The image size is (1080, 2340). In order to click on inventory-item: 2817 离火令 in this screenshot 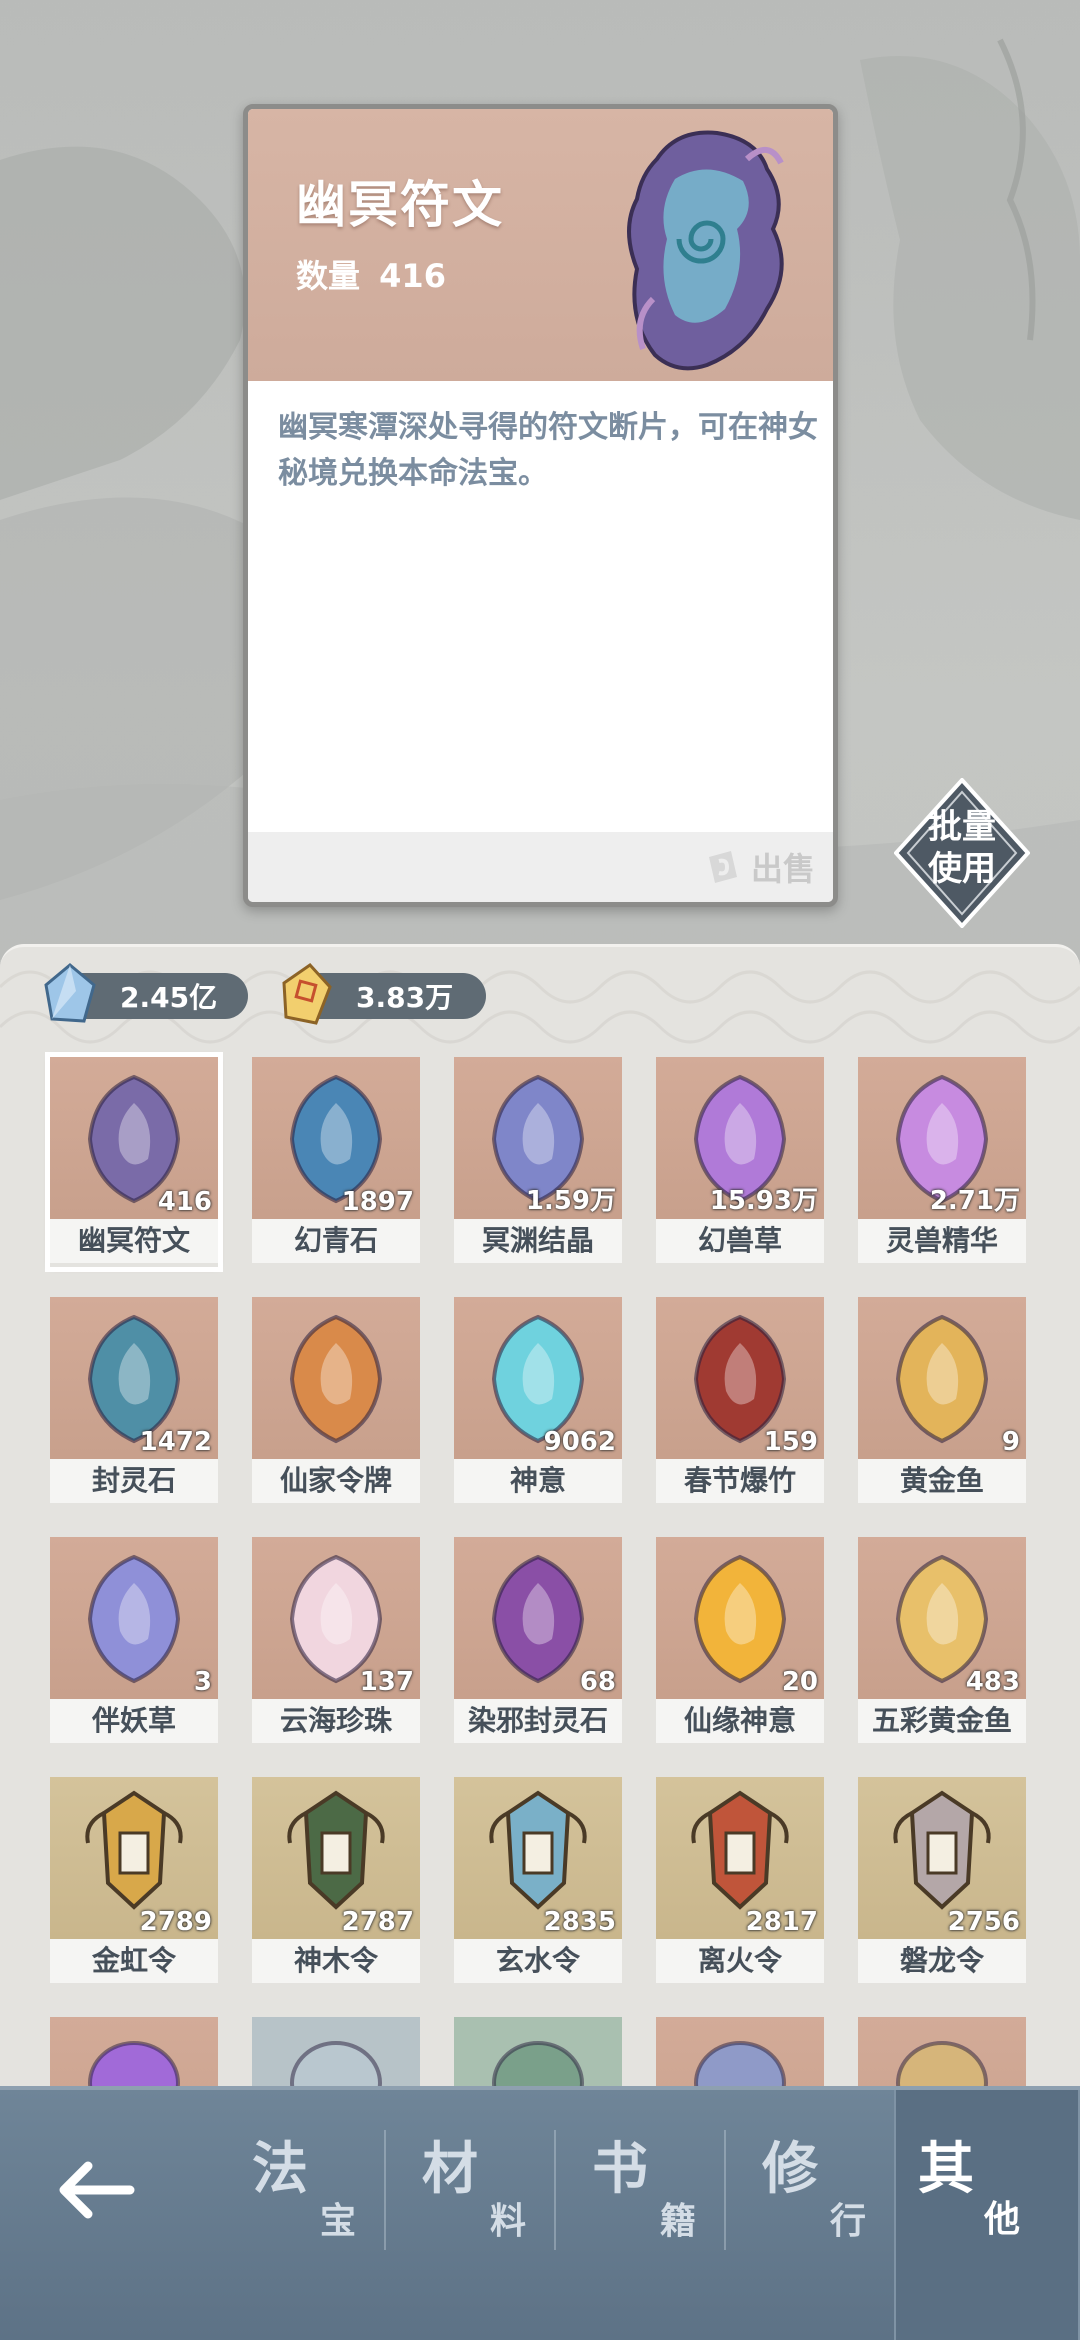, I will do `click(740, 1882)`.